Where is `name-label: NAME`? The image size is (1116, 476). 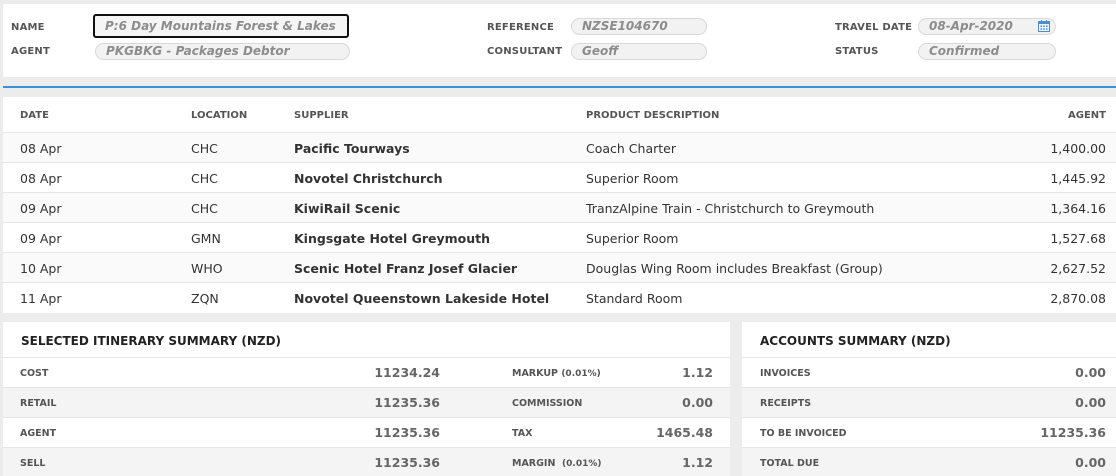 name-label: NAME is located at coordinates (28, 27).